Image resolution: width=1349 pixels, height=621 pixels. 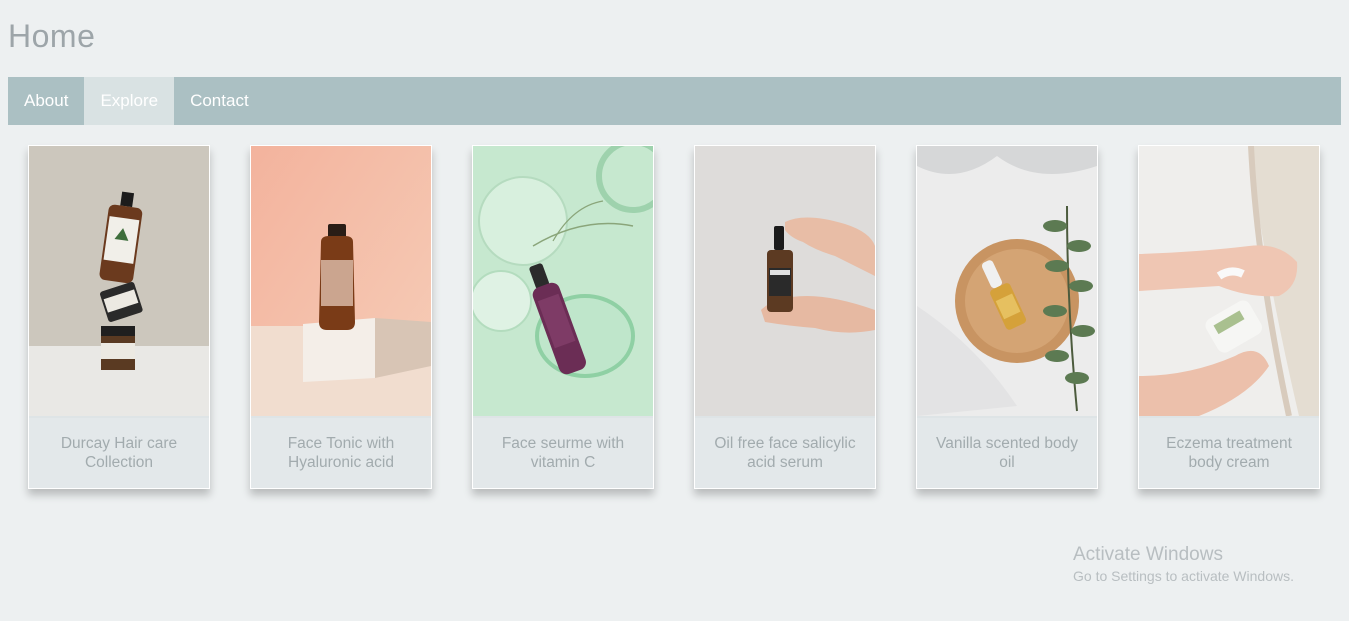 I want to click on nav-item-about: About, so click(x=46, y=101).